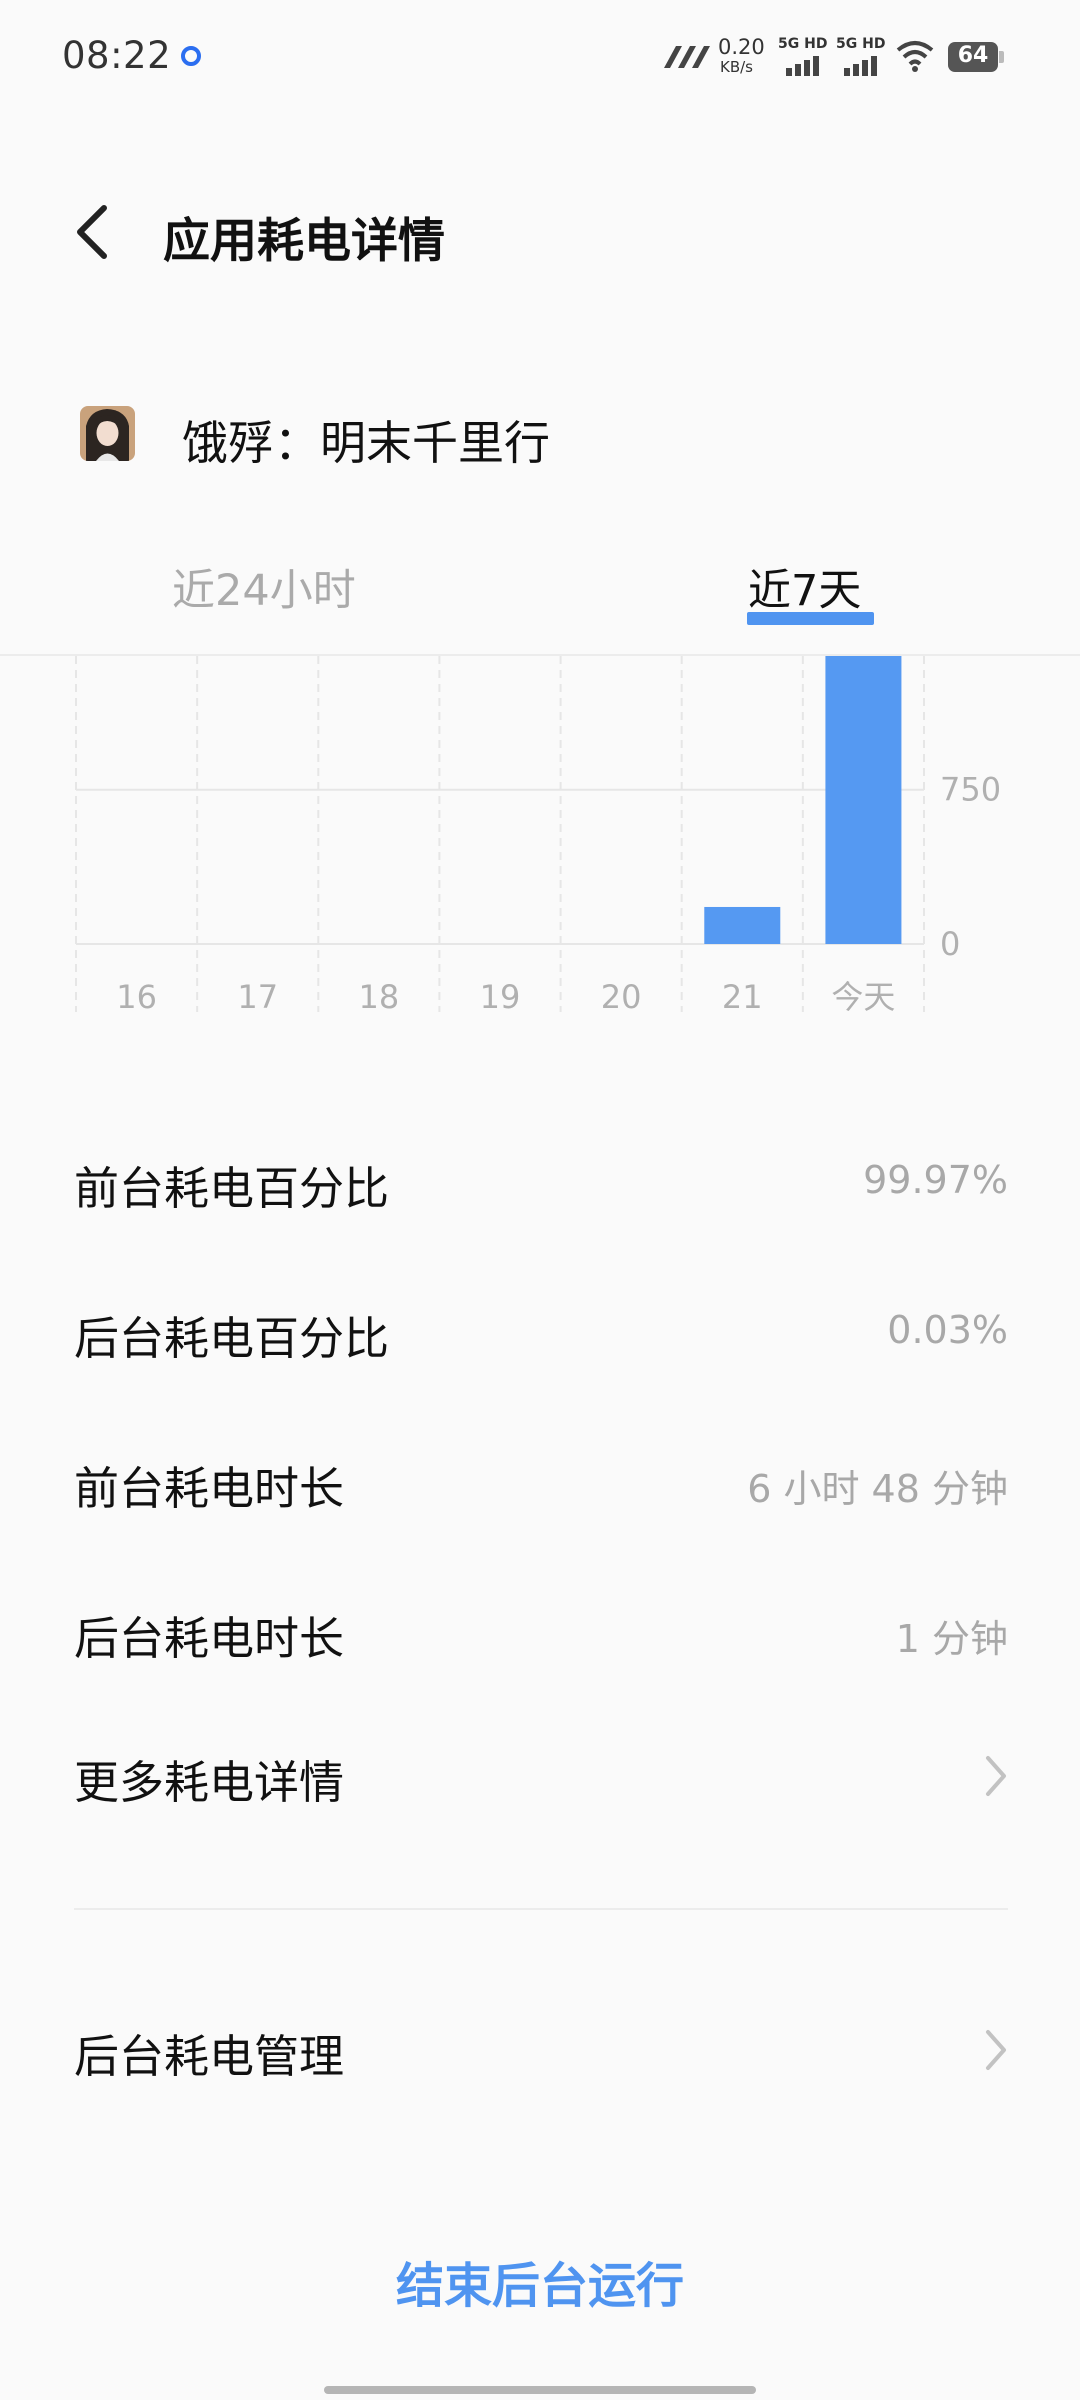 The width and height of the screenshot is (1080, 2400). Describe the element at coordinates (935, 1180) in the screenshot. I see `foreground-percentage-value: 99.97%` at that location.